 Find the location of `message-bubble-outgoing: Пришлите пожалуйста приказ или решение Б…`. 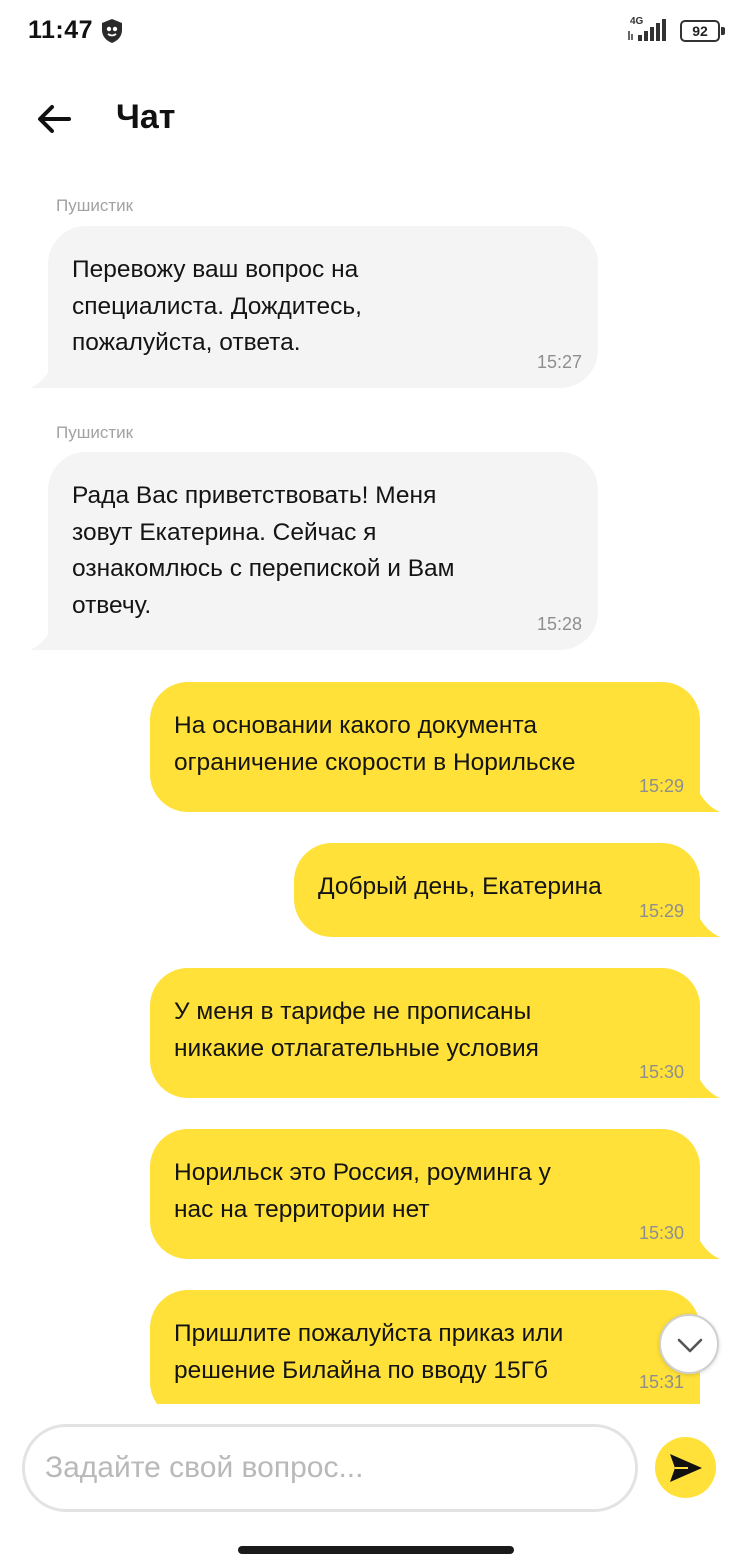

message-bubble-outgoing: Пришлите пожалуйста приказ или решение Б… is located at coordinates (425, 1347).